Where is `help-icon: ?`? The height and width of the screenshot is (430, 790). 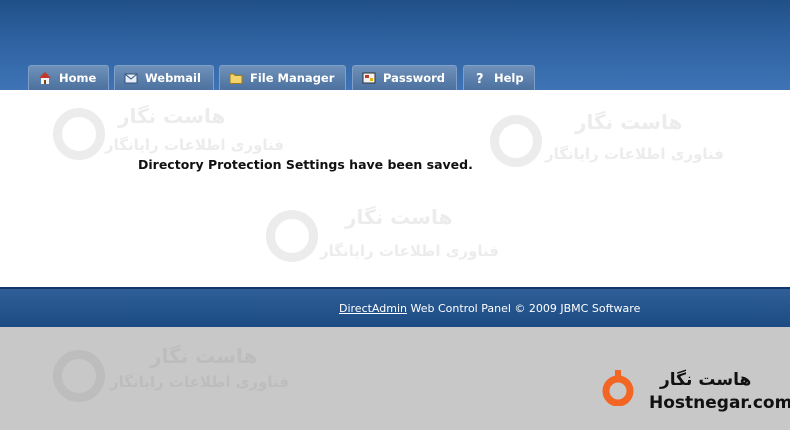
help-icon: ? is located at coordinates (480, 78).